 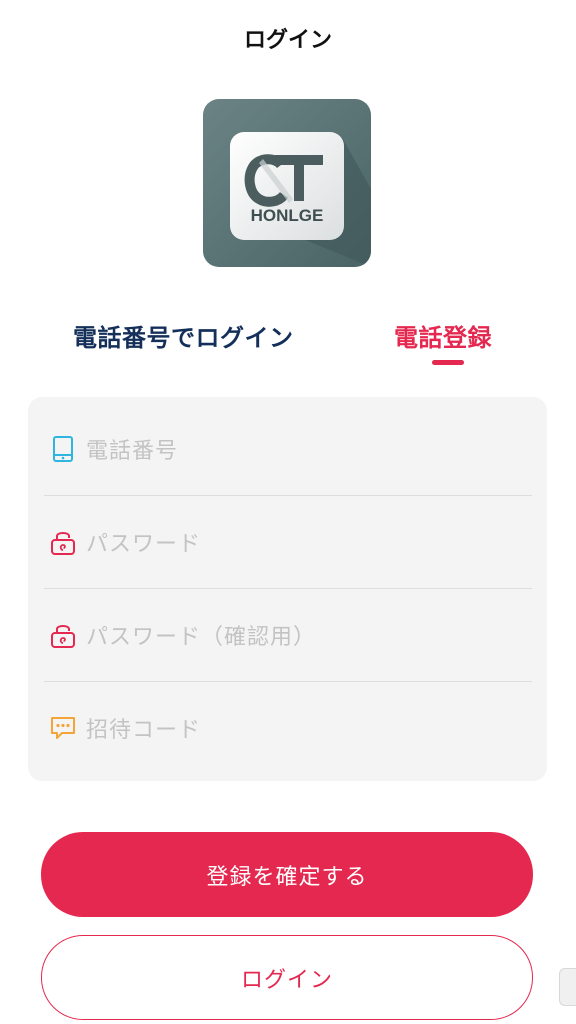 What do you see at coordinates (287, 183) in the screenshot?
I see `app-logo: HONLGE` at bounding box center [287, 183].